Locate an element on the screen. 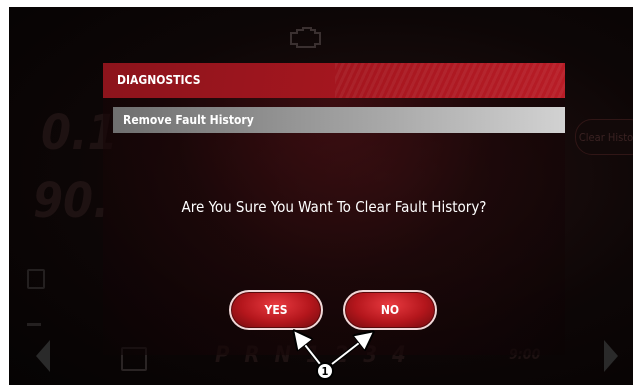 The height and width of the screenshot is (385, 642). check-engine-icon is located at coordinates (305, 37).